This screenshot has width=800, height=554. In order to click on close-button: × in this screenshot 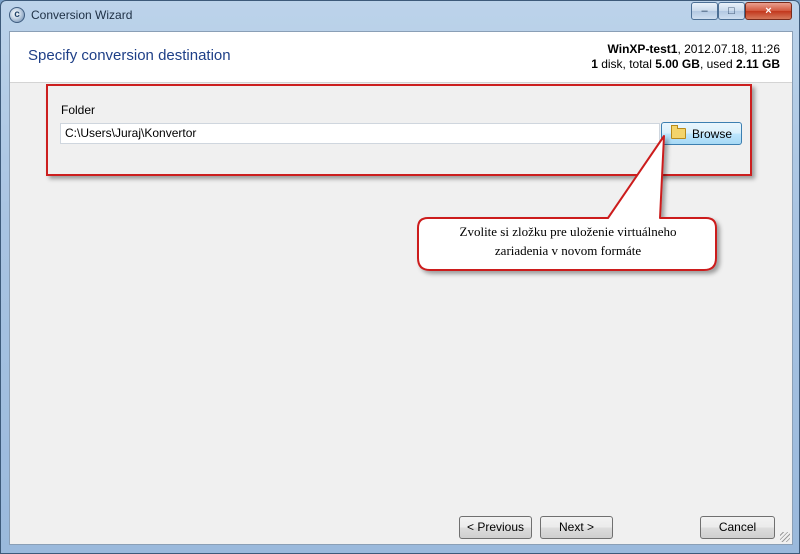, I will do `click(768, 11)`.